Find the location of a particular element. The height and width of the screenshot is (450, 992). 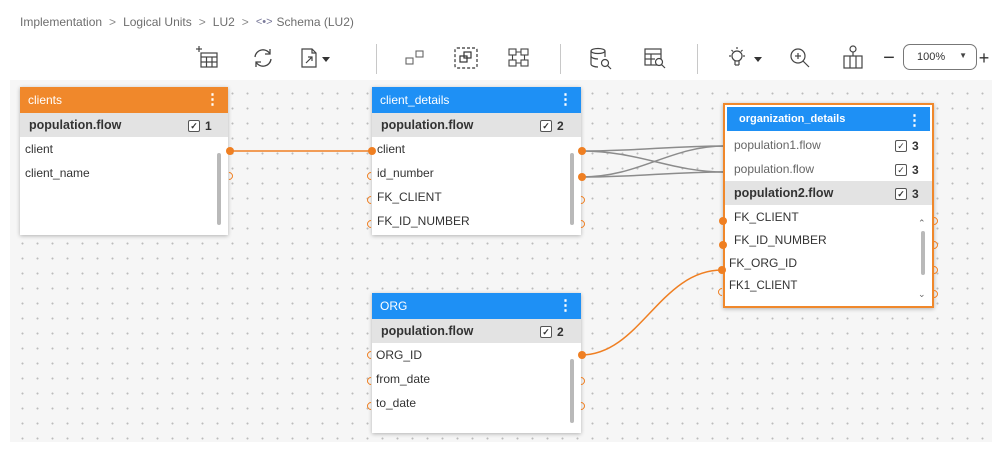

field-label: id_number is located at coordinates (405, 173).